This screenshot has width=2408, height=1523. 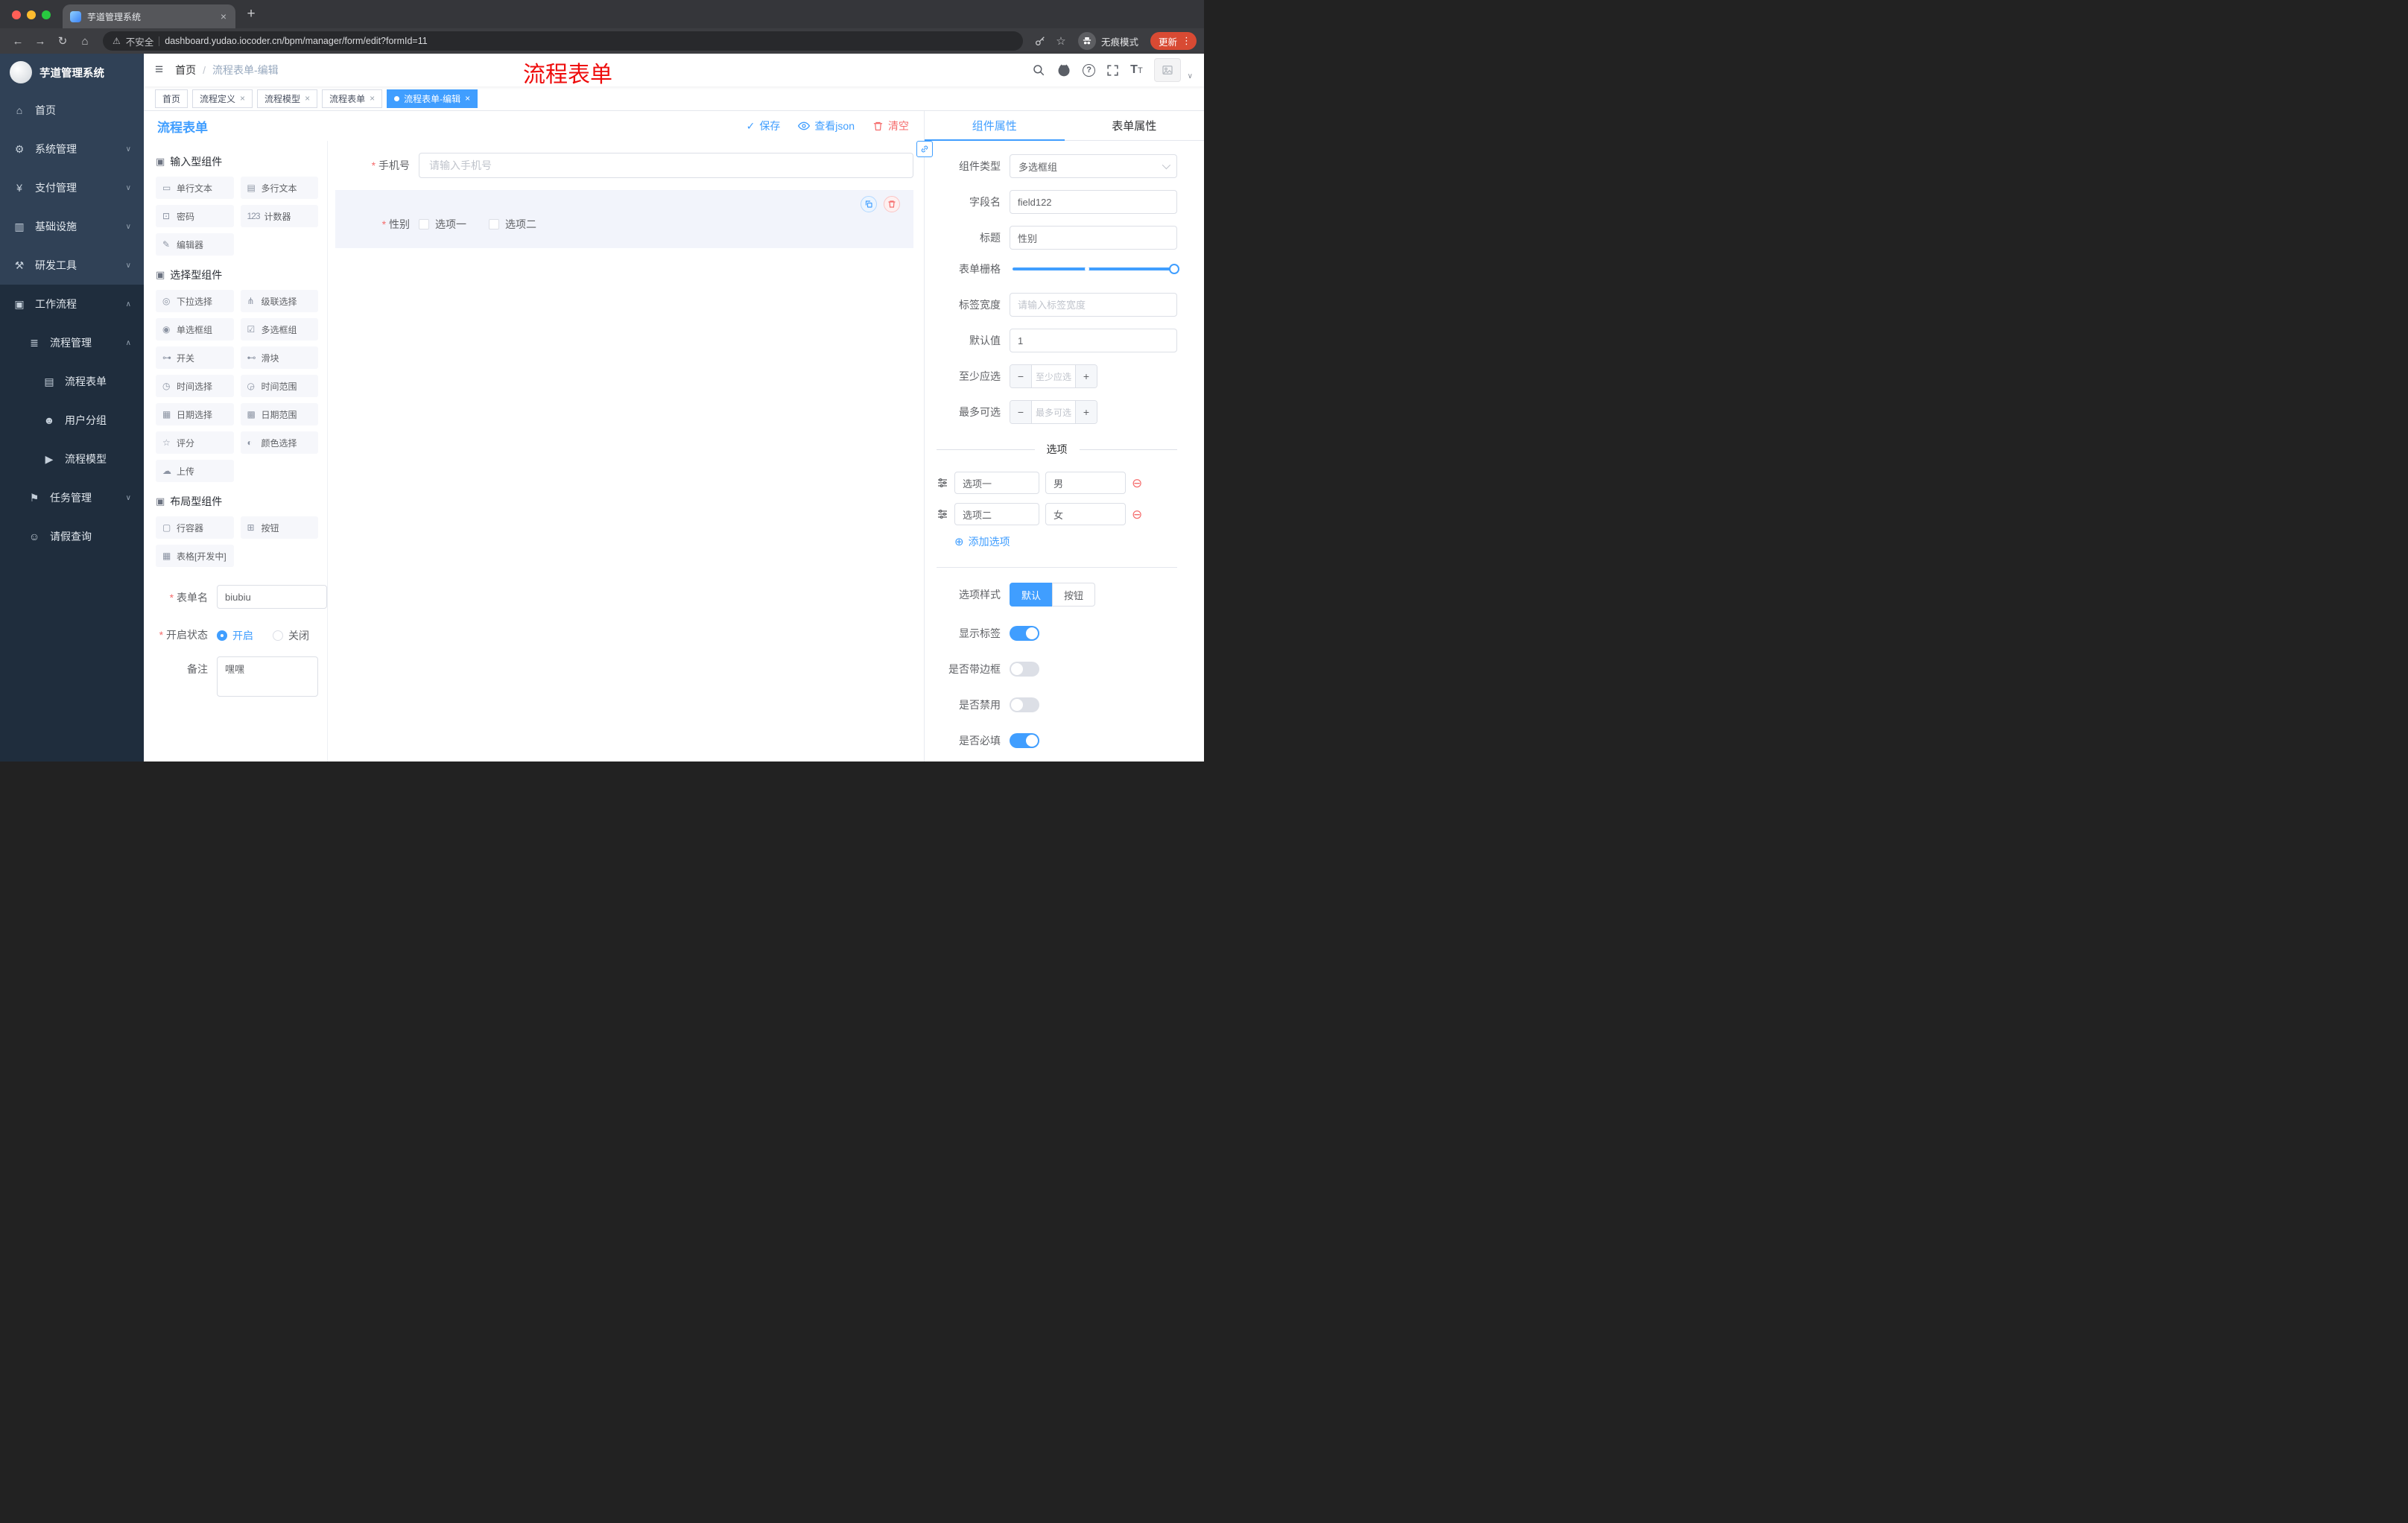 I want to click on show-label-switch, so click(x=1024, y=634).